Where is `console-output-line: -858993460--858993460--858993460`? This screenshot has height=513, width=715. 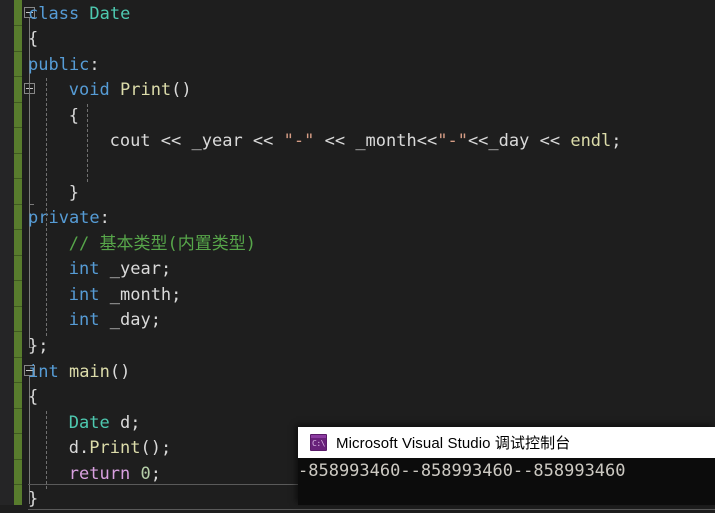
console-output-line: -858993460--858993460--858993460 is located at coordinates (462, 471).